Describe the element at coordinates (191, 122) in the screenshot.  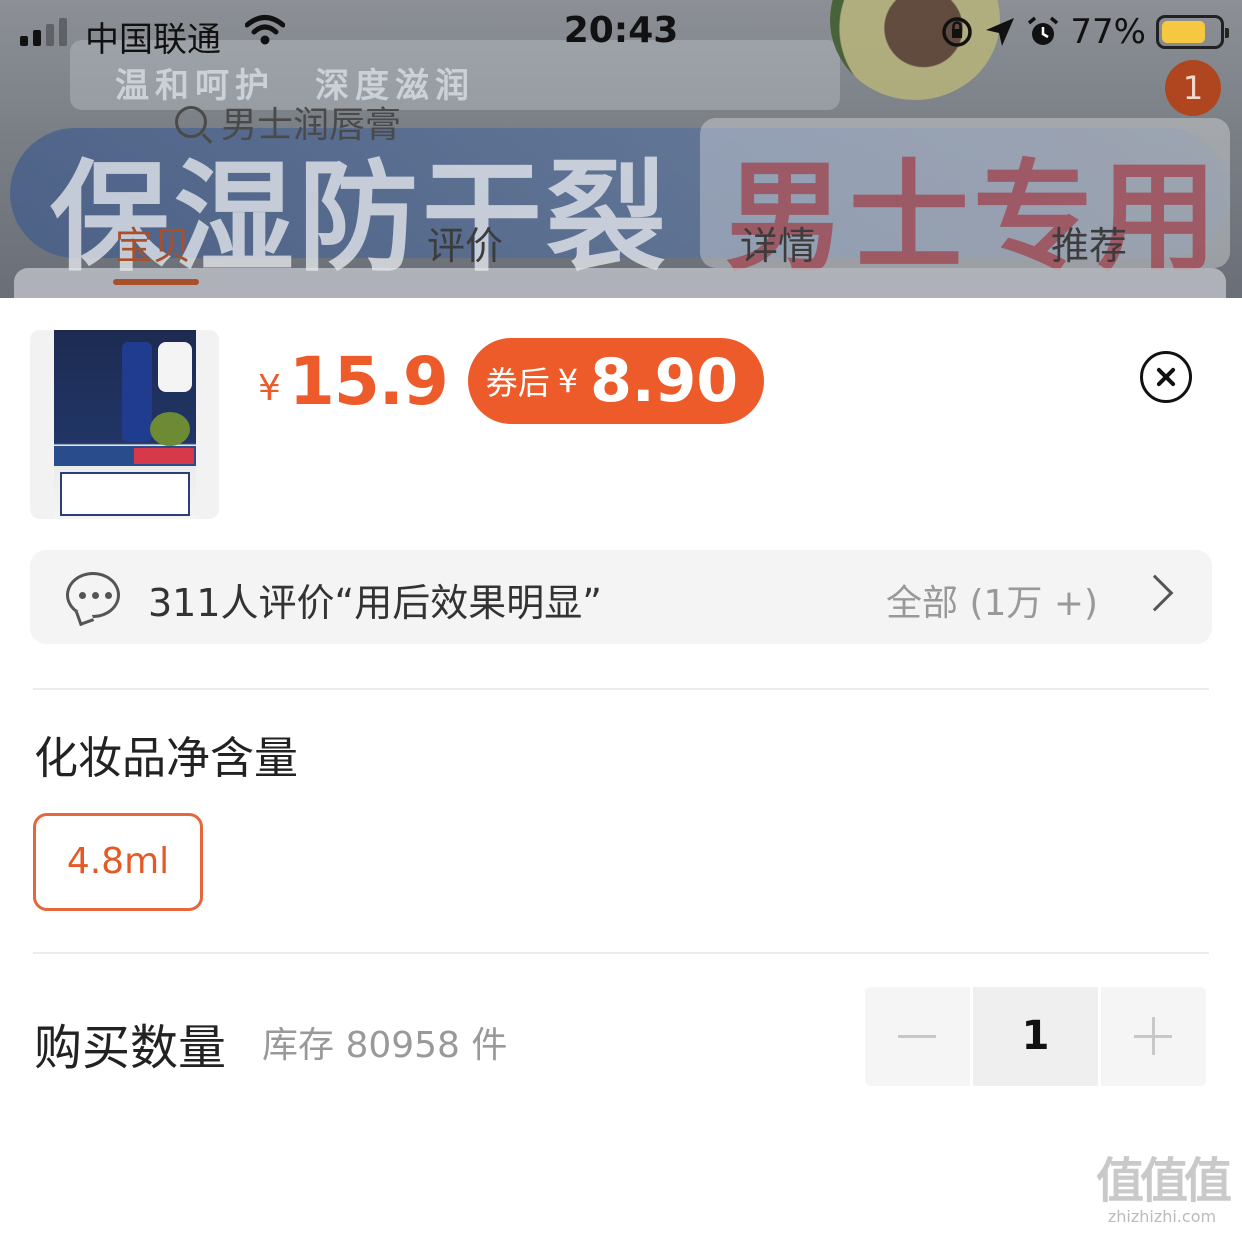
I see `search-icon` at that location.